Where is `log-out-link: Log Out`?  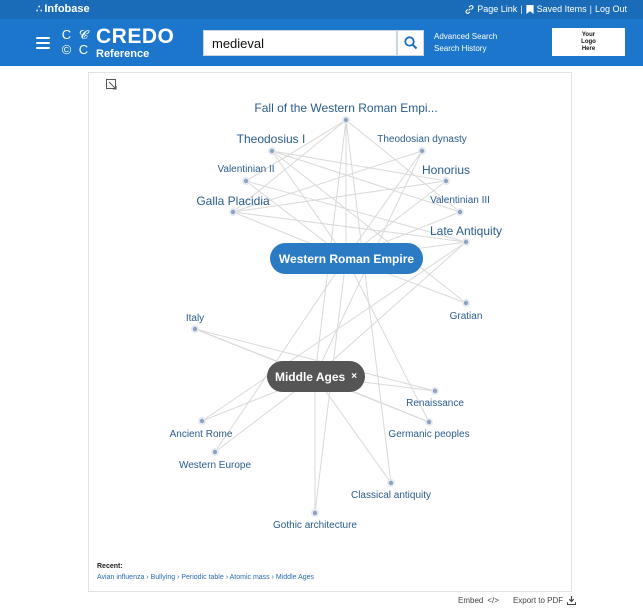
log-out-link: Log Out is located at coordinates (611, 9).